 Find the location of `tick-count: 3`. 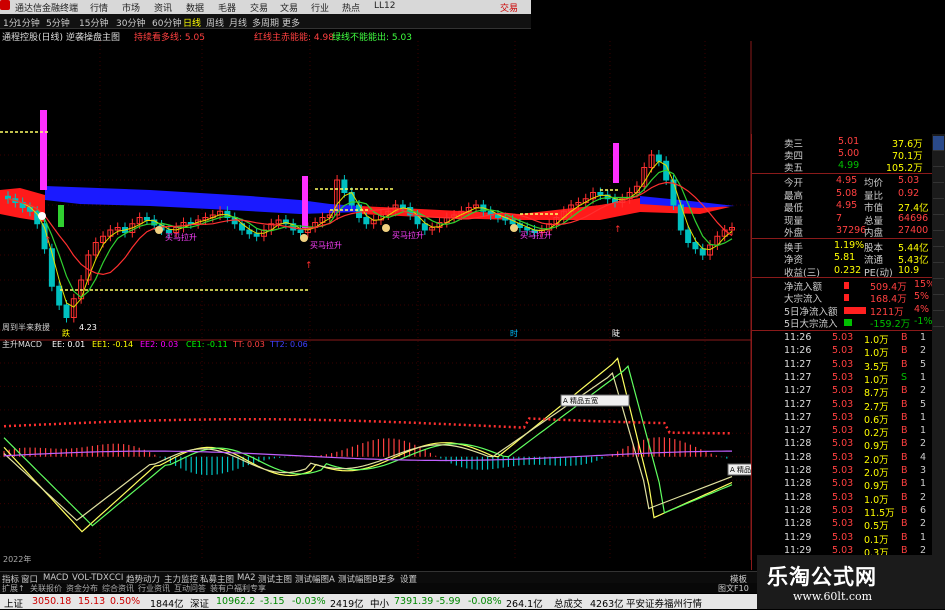

tick-count: 3 is located at coordinates (923, 470).